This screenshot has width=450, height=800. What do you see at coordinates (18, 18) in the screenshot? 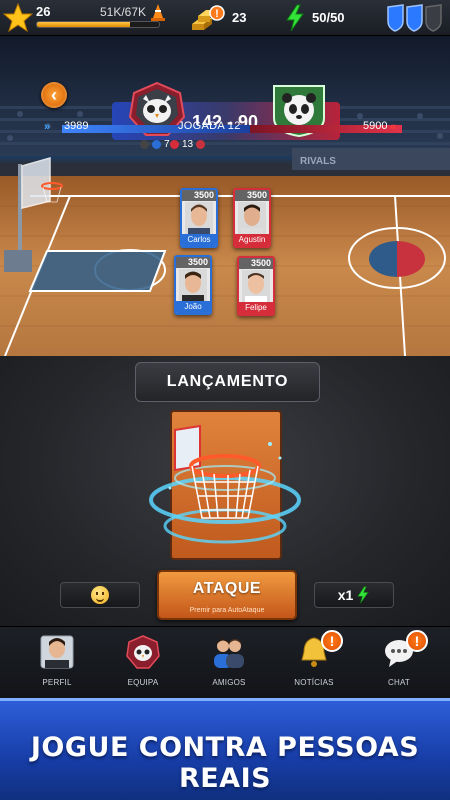
I see `star-icon` at bounding box center [18, 18].